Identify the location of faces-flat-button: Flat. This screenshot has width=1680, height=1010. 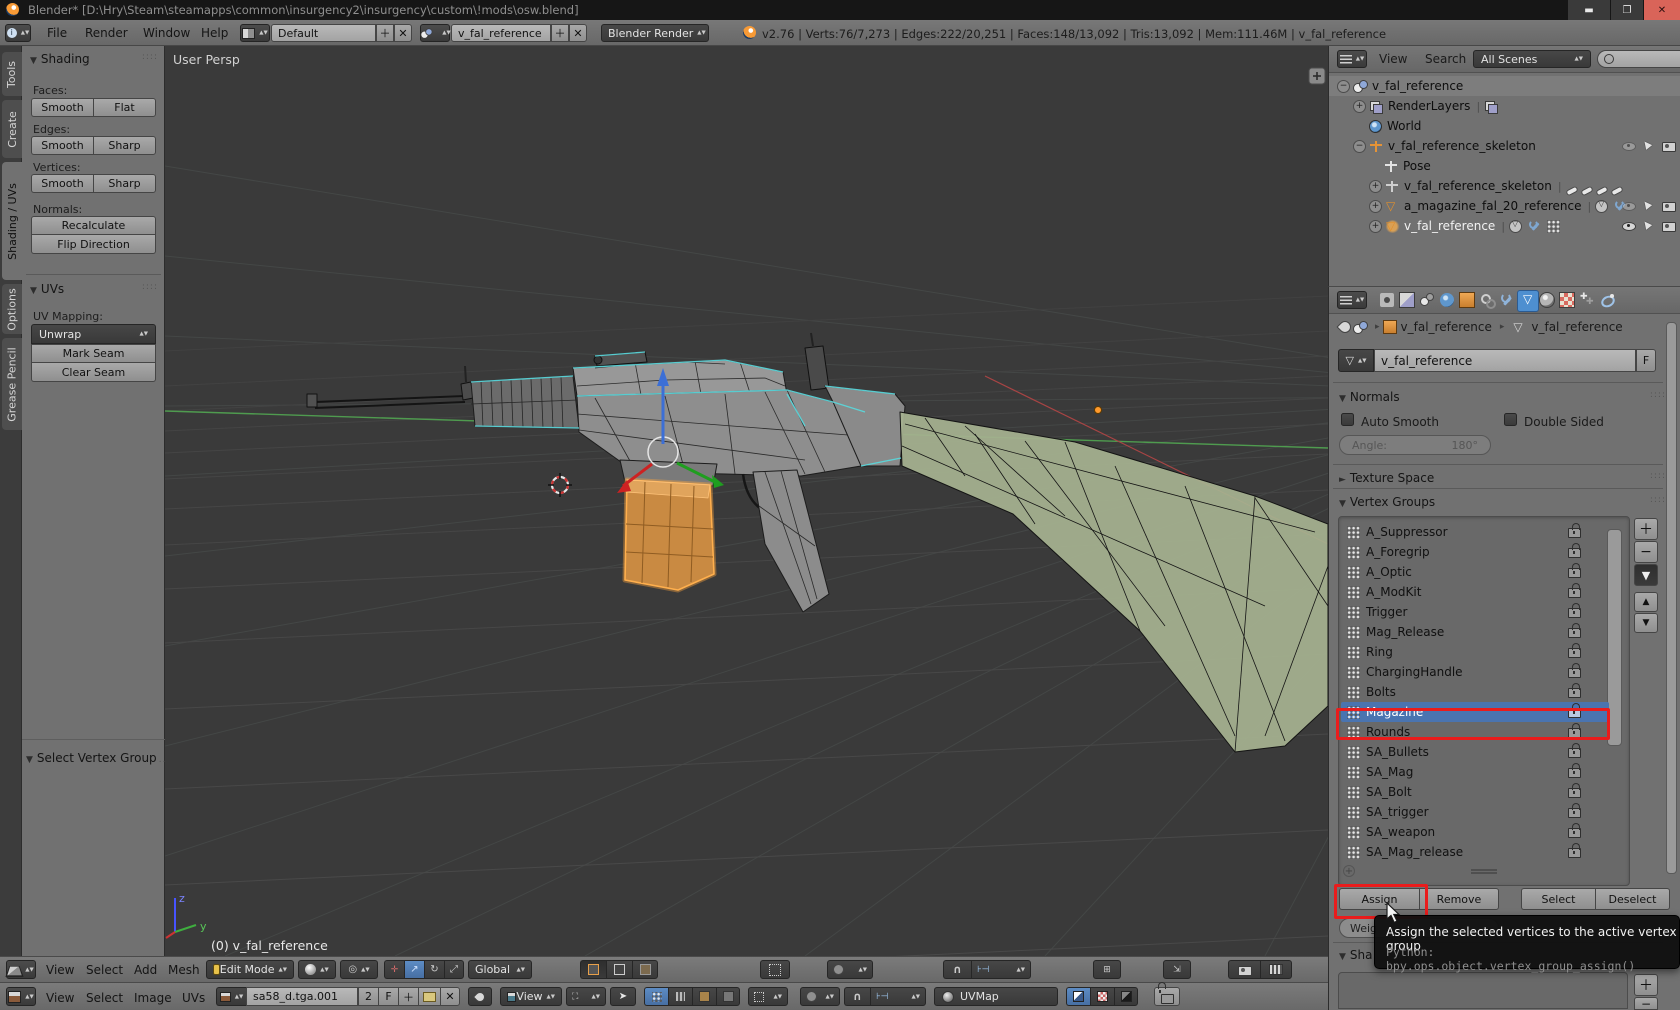
(124, 107).